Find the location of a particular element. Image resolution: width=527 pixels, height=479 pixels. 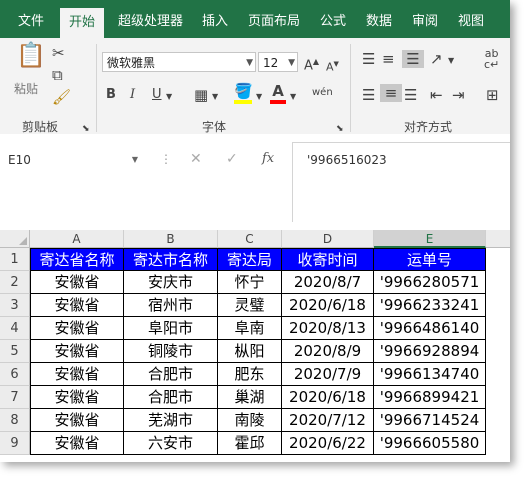

table-cell: '9966233241 is located at coordinates (430, 305).